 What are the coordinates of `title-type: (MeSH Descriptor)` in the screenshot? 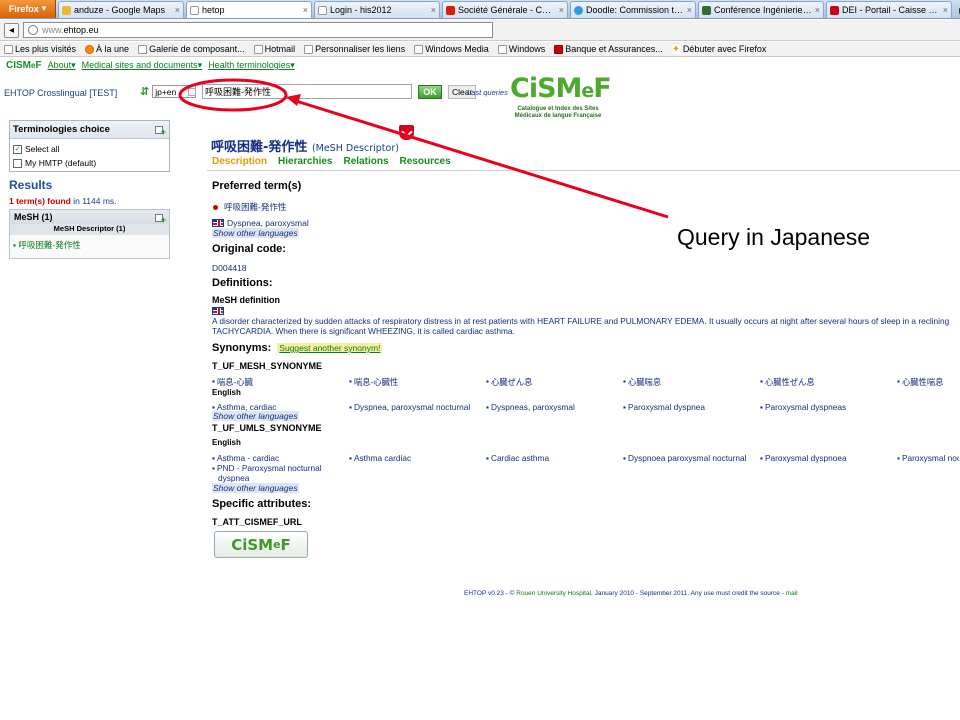 It's located at (355, 148).